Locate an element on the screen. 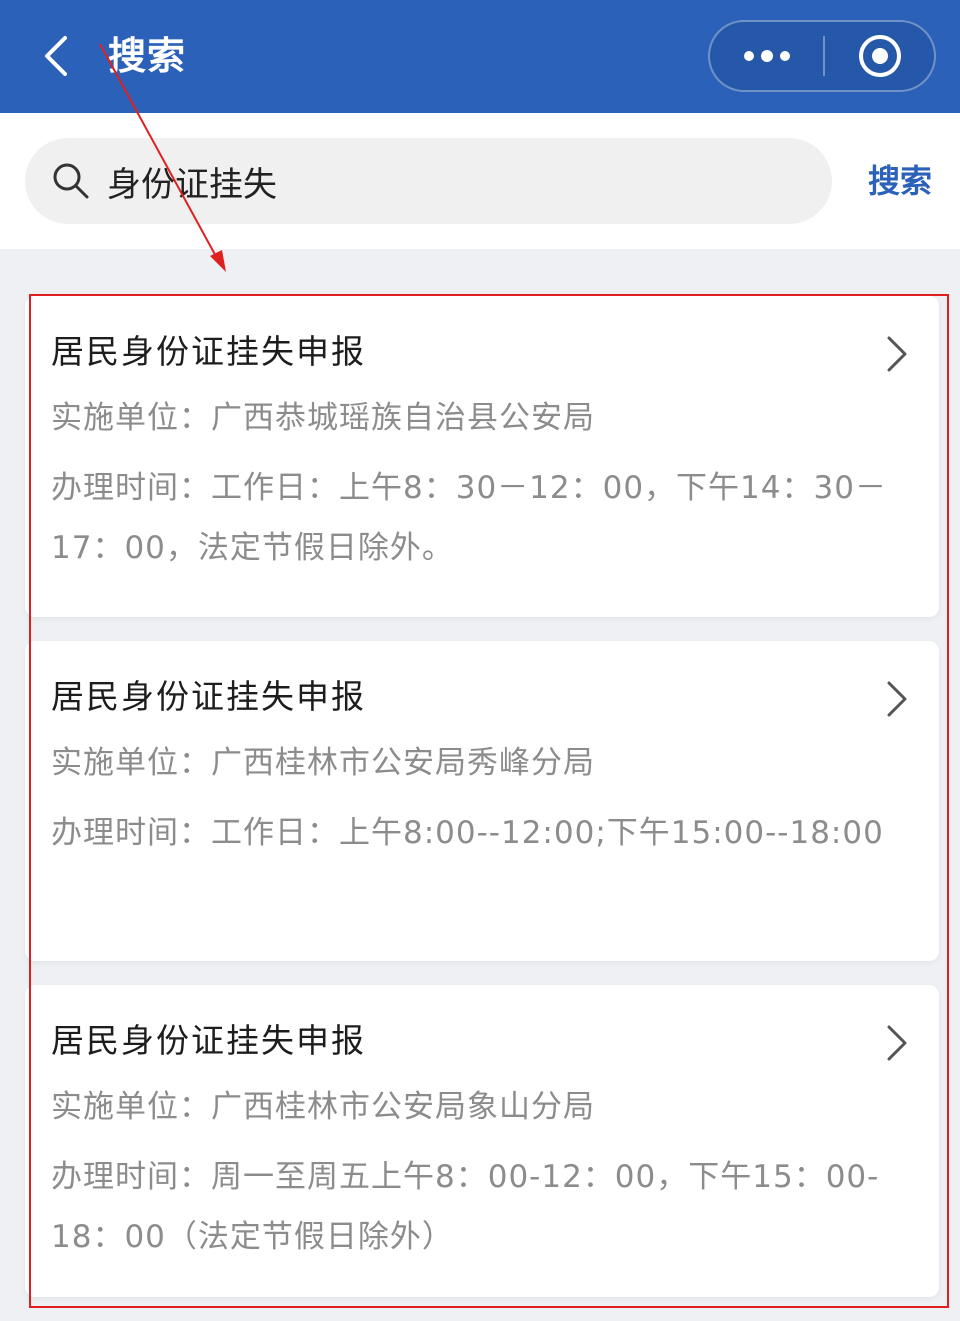  search-bar: 搜索 is located at coordinates (480, 181).